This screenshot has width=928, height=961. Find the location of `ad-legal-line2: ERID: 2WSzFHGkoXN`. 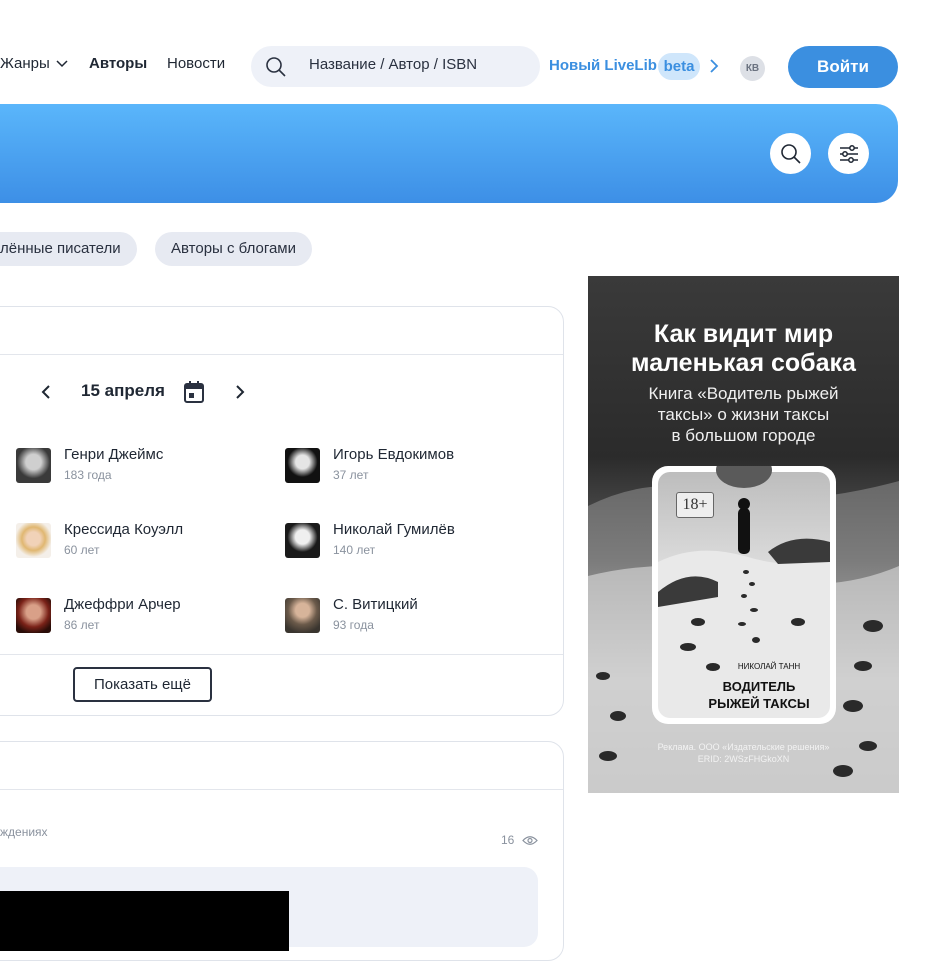

ad-legal-line2: ERID: 2WSzFHGkoXN is located at coordinates (743, 759).